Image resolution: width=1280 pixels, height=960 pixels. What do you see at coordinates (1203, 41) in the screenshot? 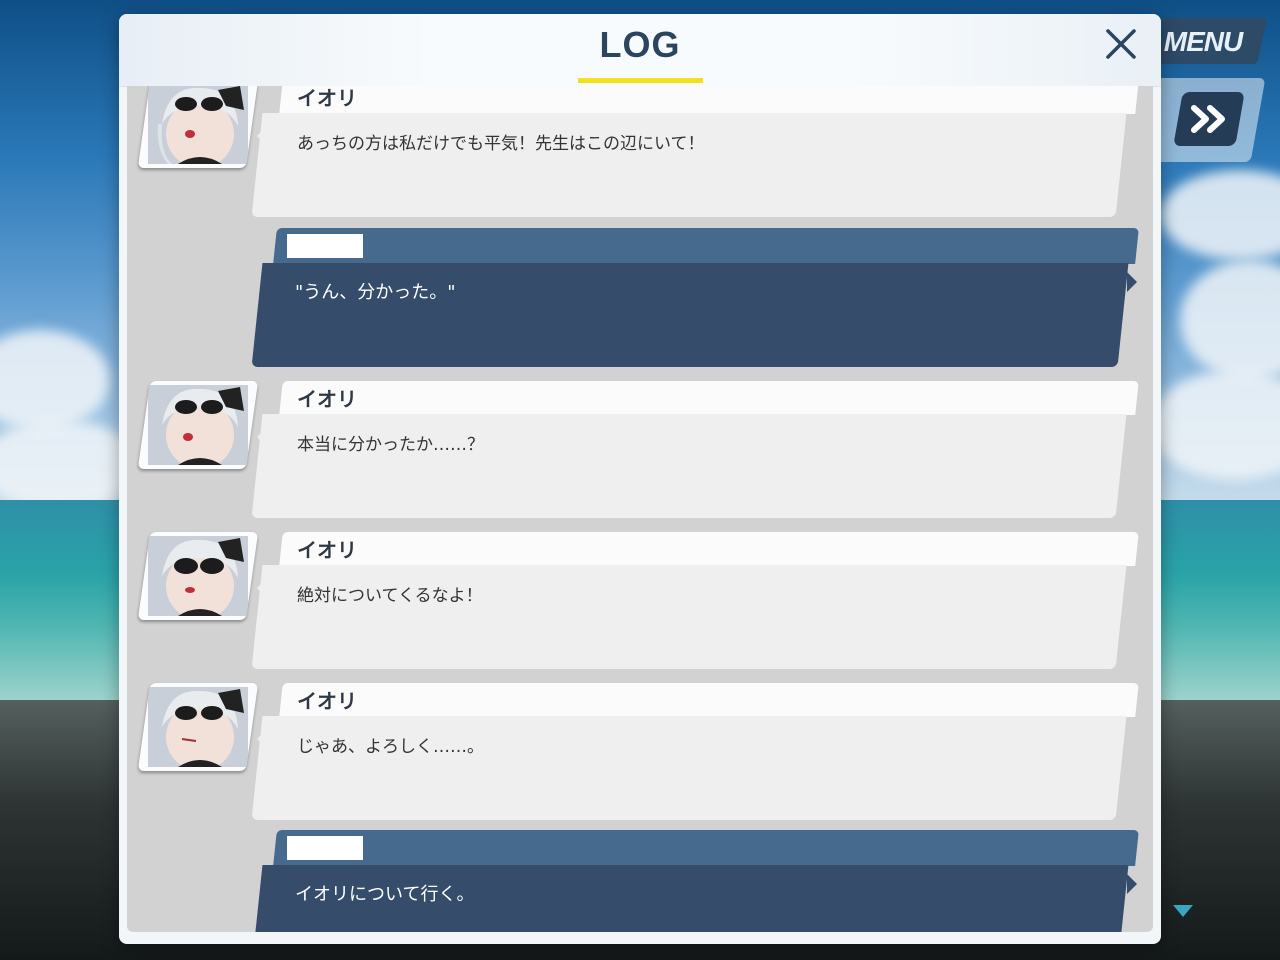
I see `menu-label: MENU` at bounding box center [1203, 41].